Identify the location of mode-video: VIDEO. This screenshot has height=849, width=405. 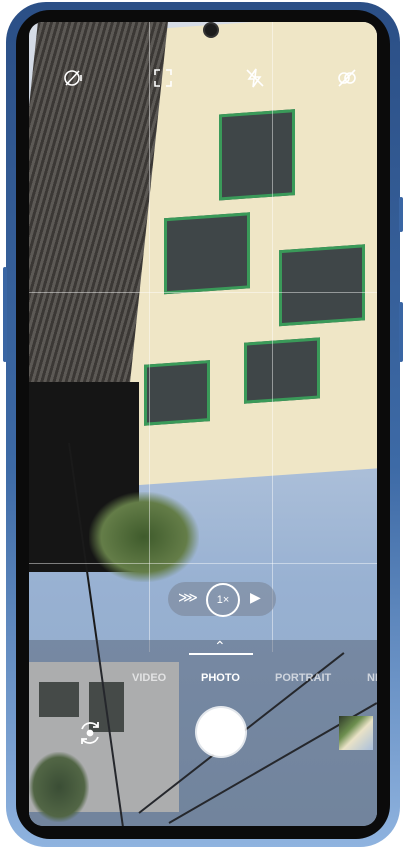
(149, 678).